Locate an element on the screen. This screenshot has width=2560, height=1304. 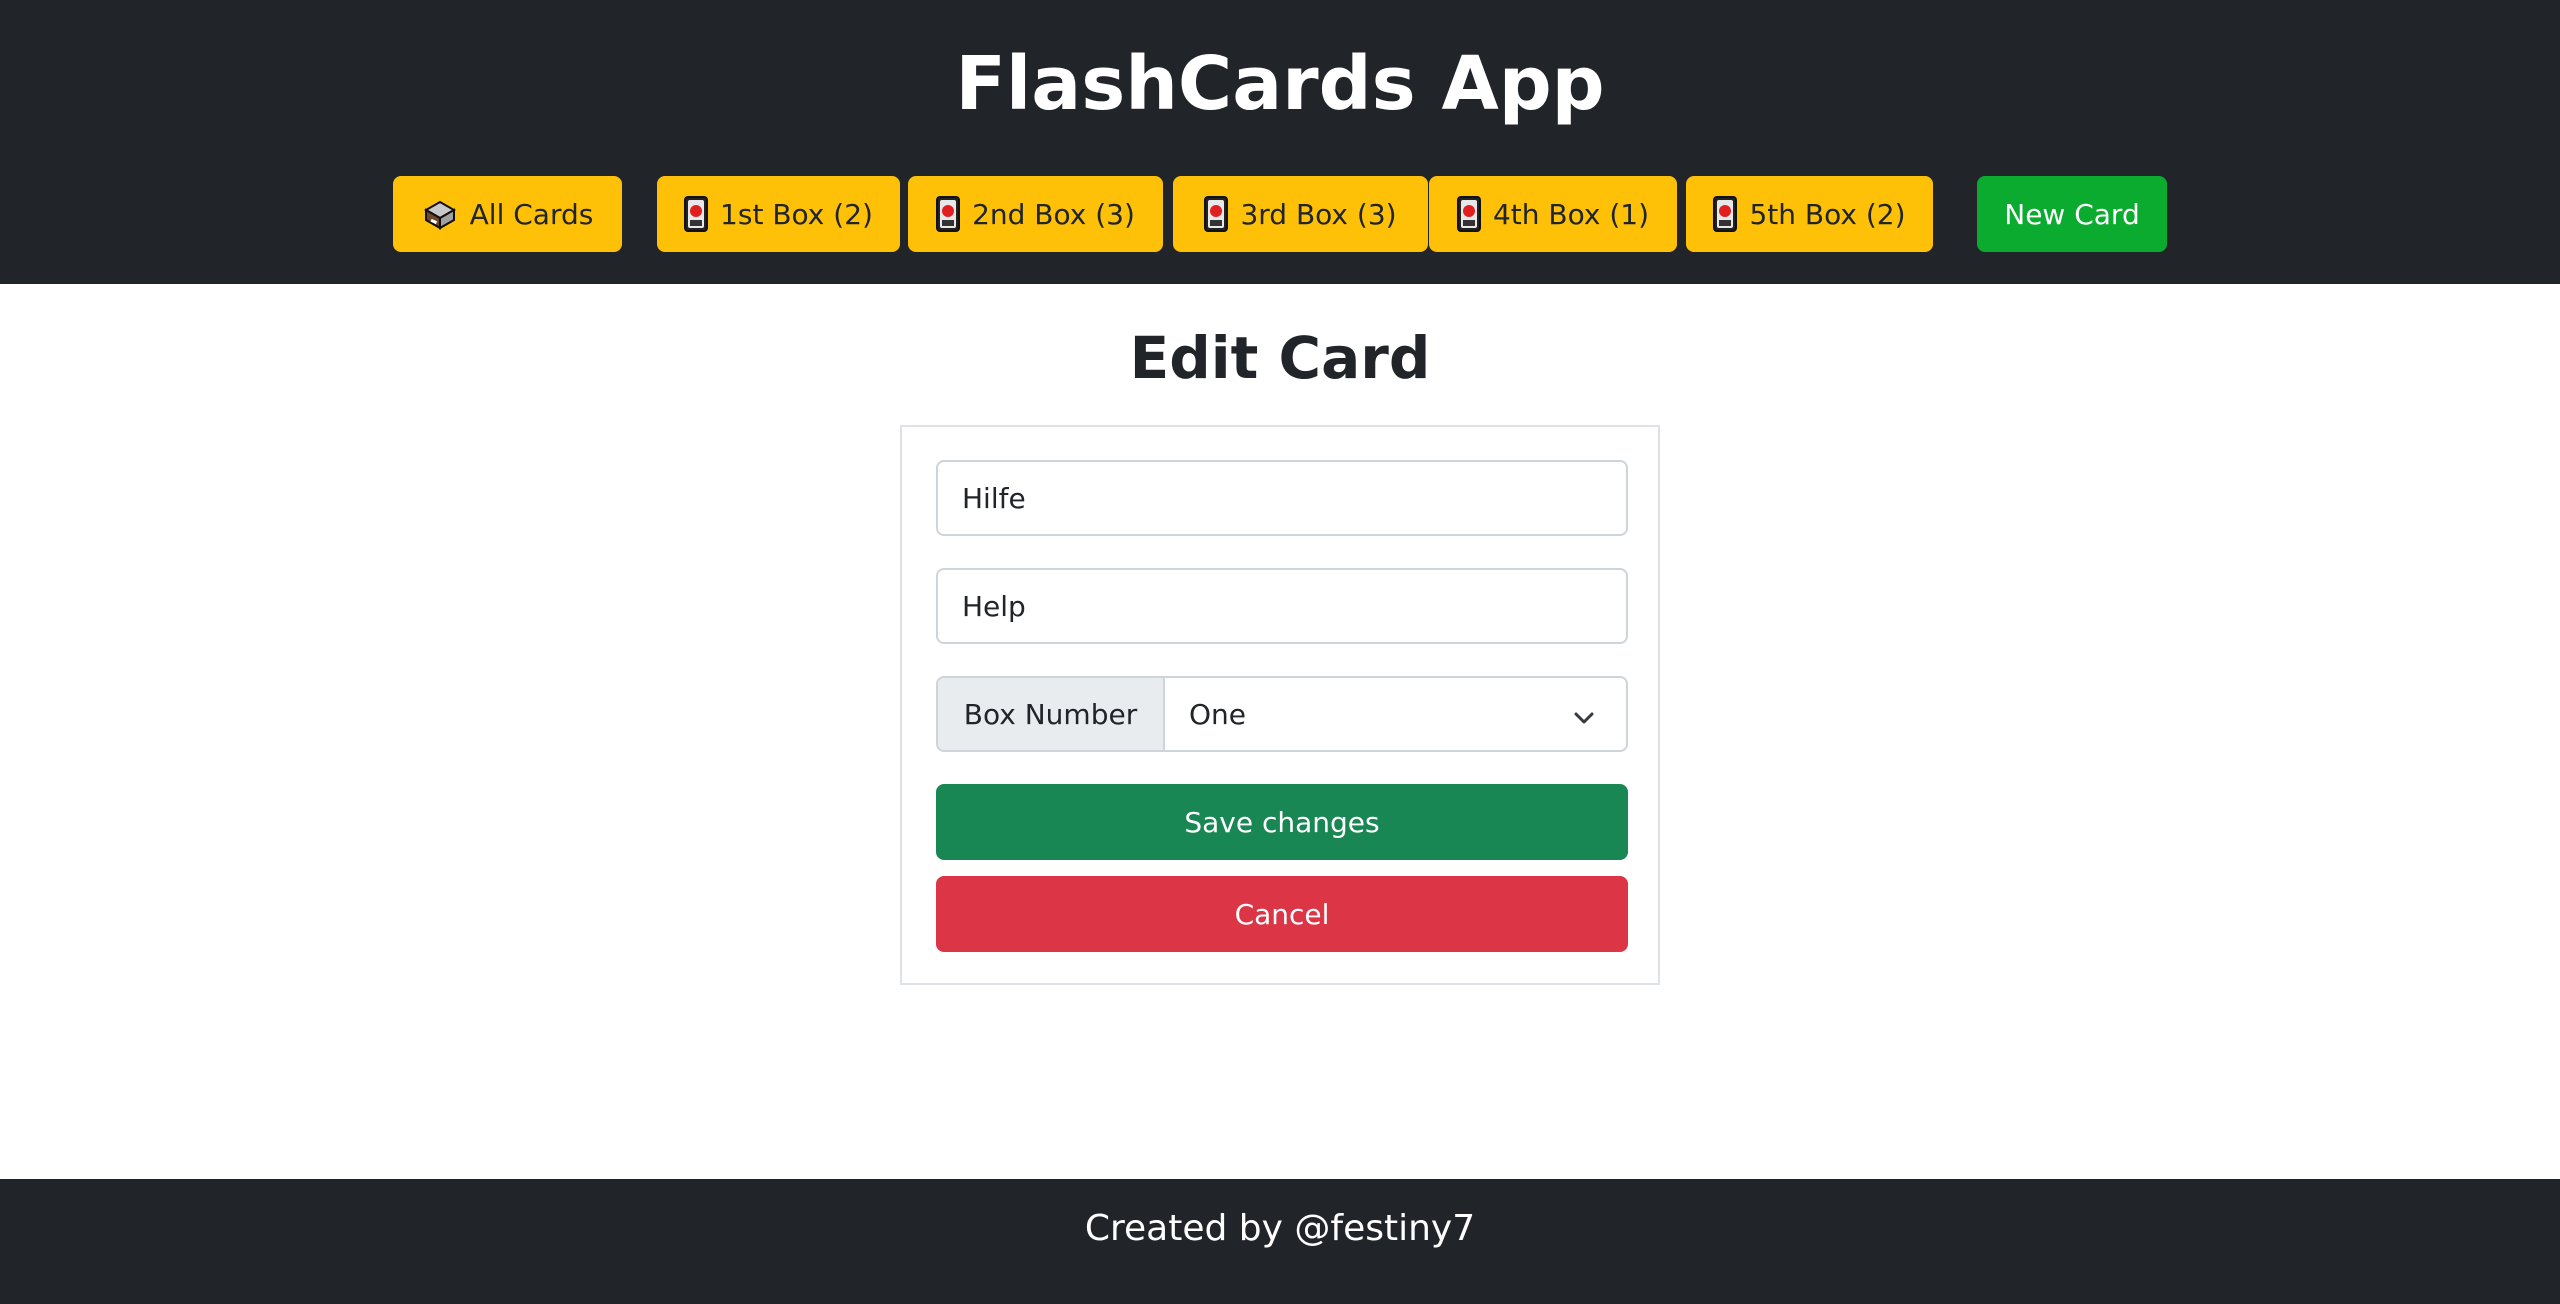
box-2-button: 2nd Box (3) is located at coordinates (1035, 214).